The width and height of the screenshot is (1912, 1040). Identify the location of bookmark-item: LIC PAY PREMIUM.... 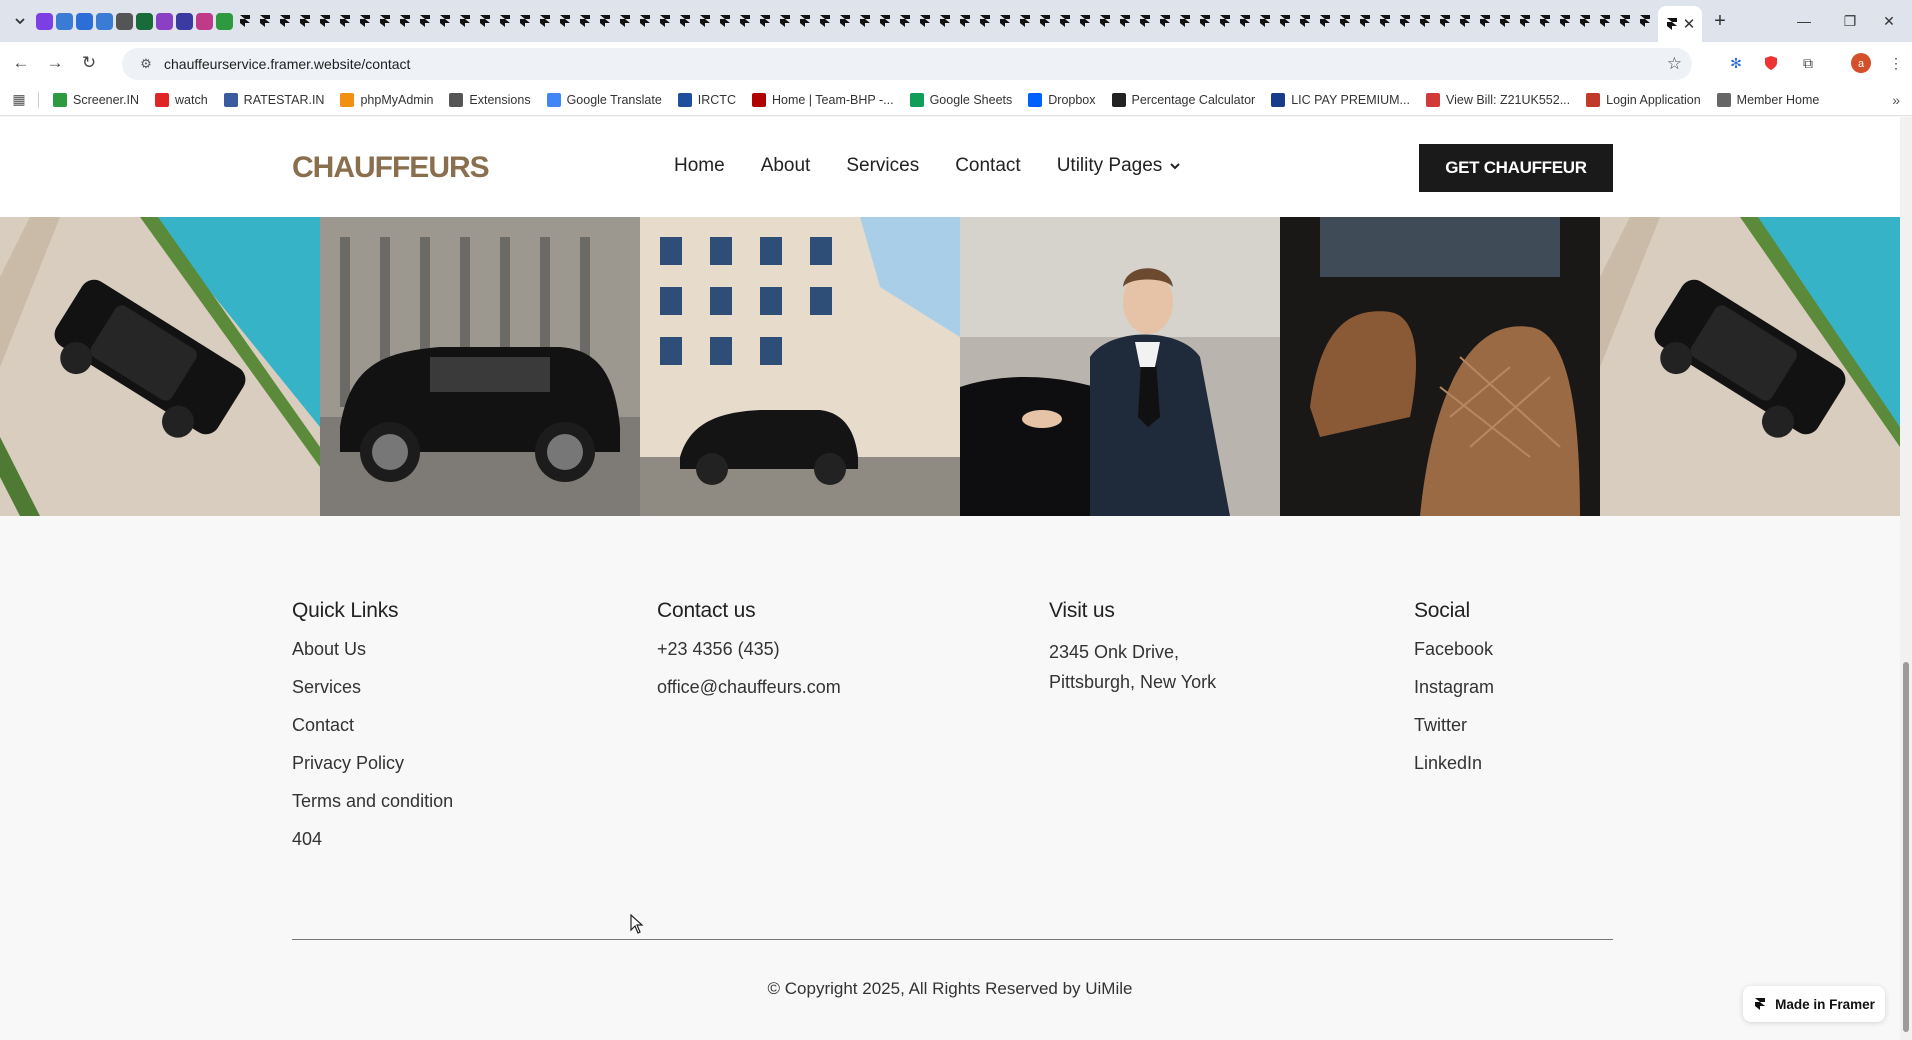
(1340, 99).